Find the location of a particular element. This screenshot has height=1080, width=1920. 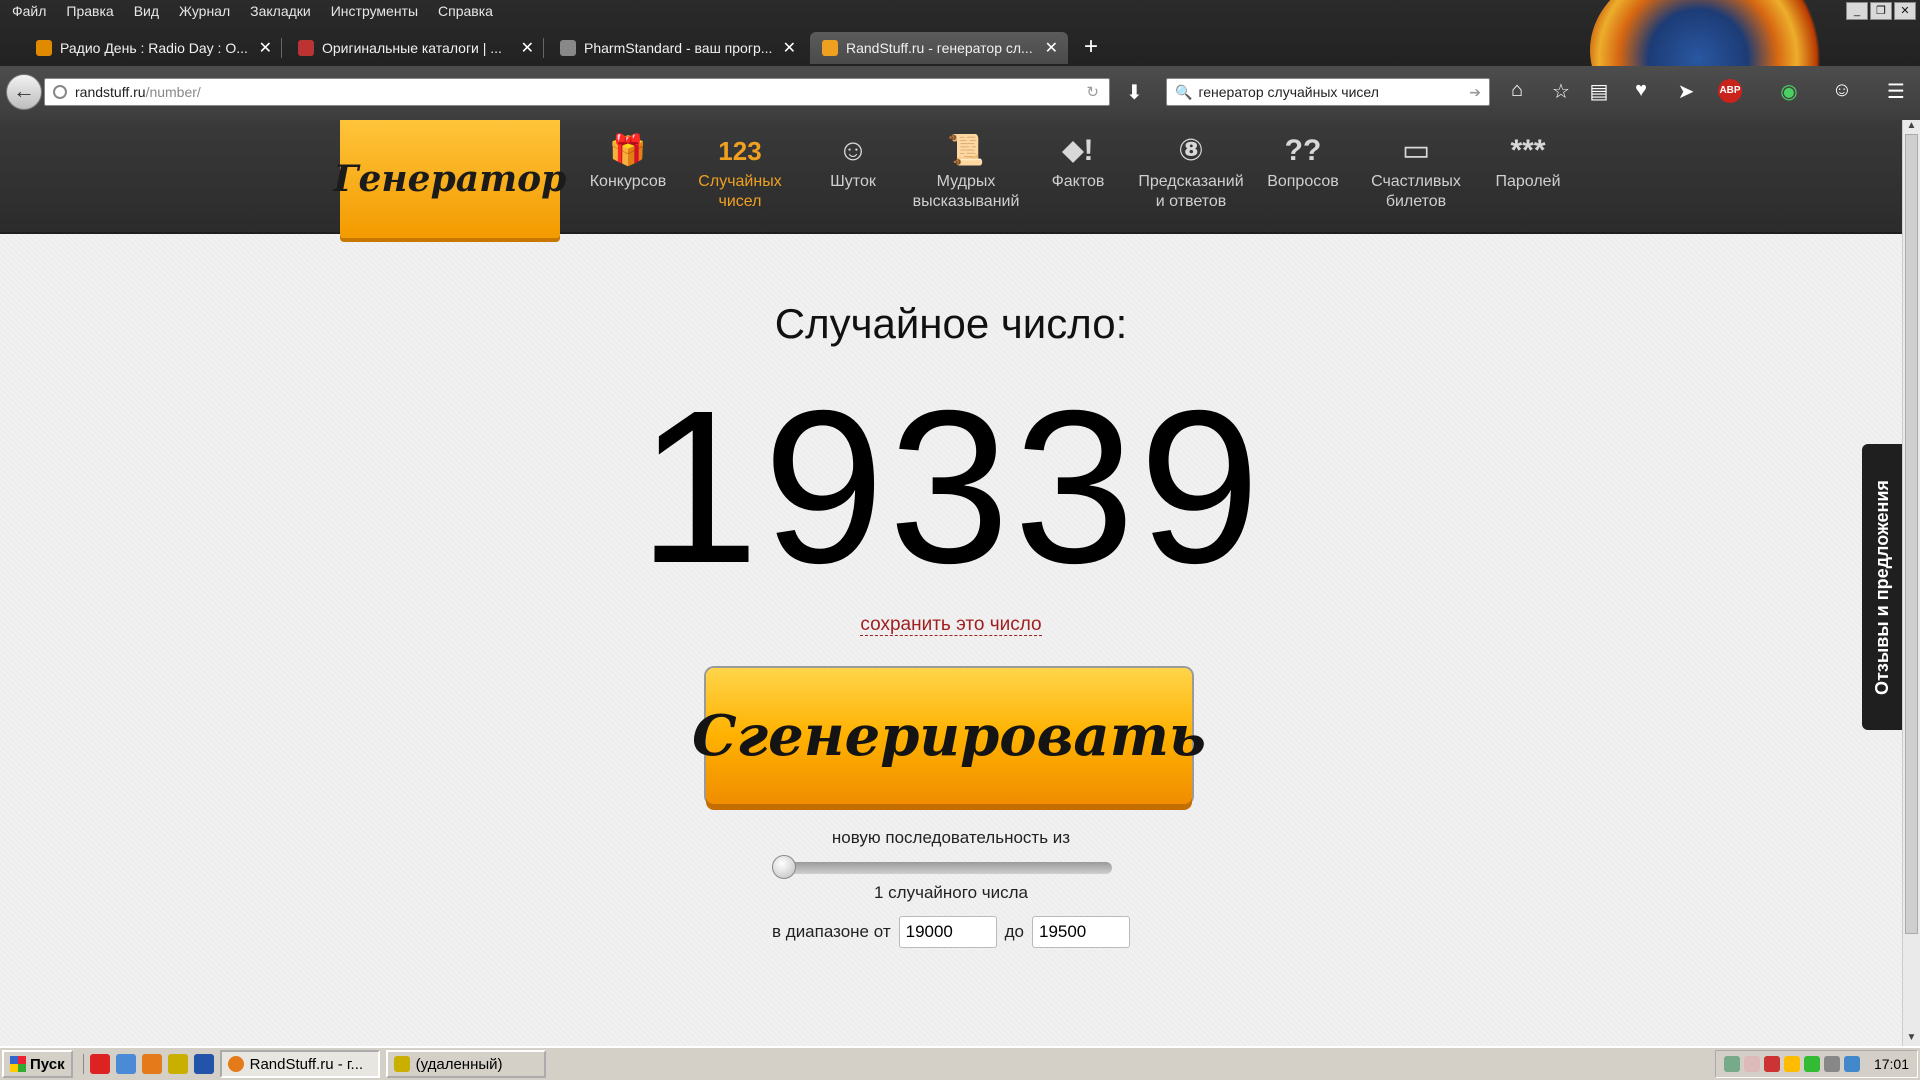

download-icon: ⬇ is located at coordinates (1134, 92).